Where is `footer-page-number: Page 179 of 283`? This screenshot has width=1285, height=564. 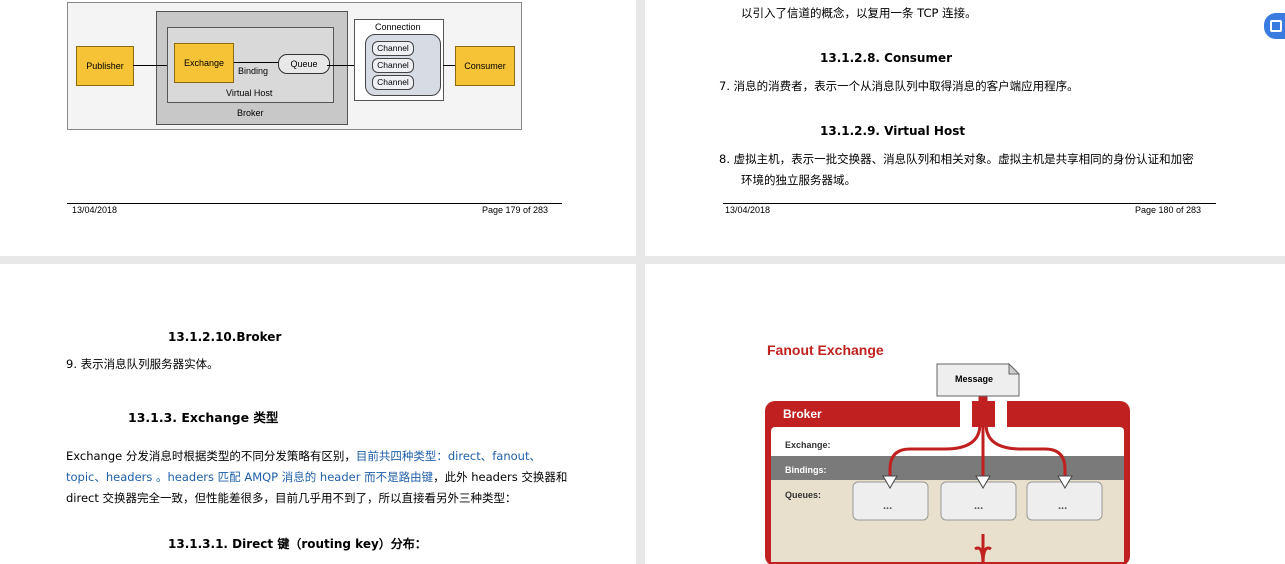 footer-page-number: Page 179 of 283 is located at coordinates (515, 210).